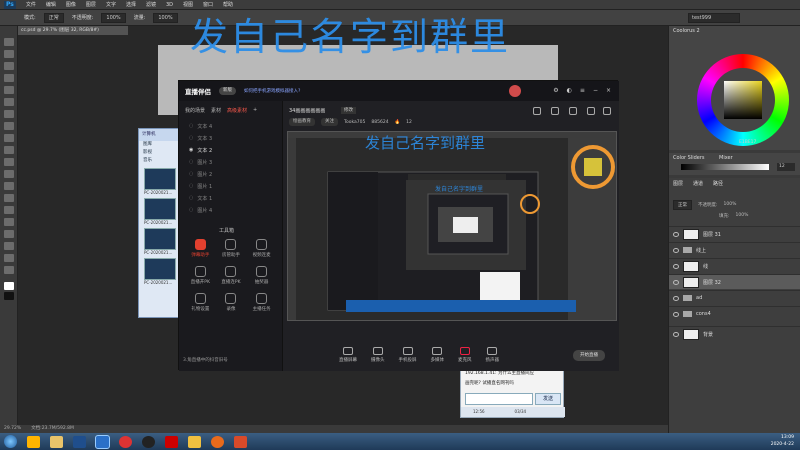  I want to click on menu-icon: ≡, so click(582, 90).